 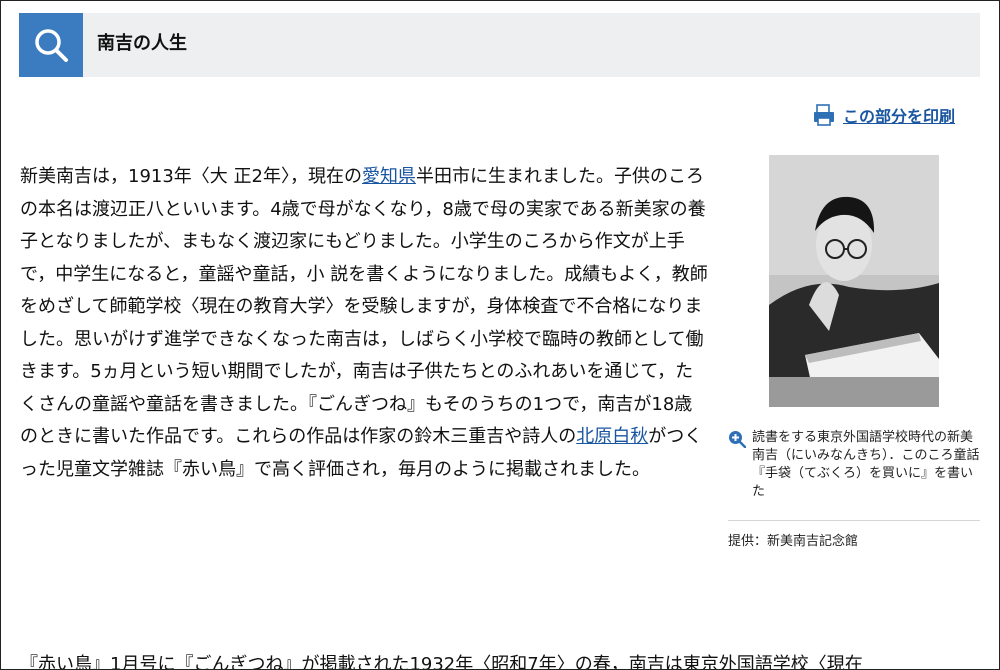 I want to click on search-icon, so click(x=51, y=45).